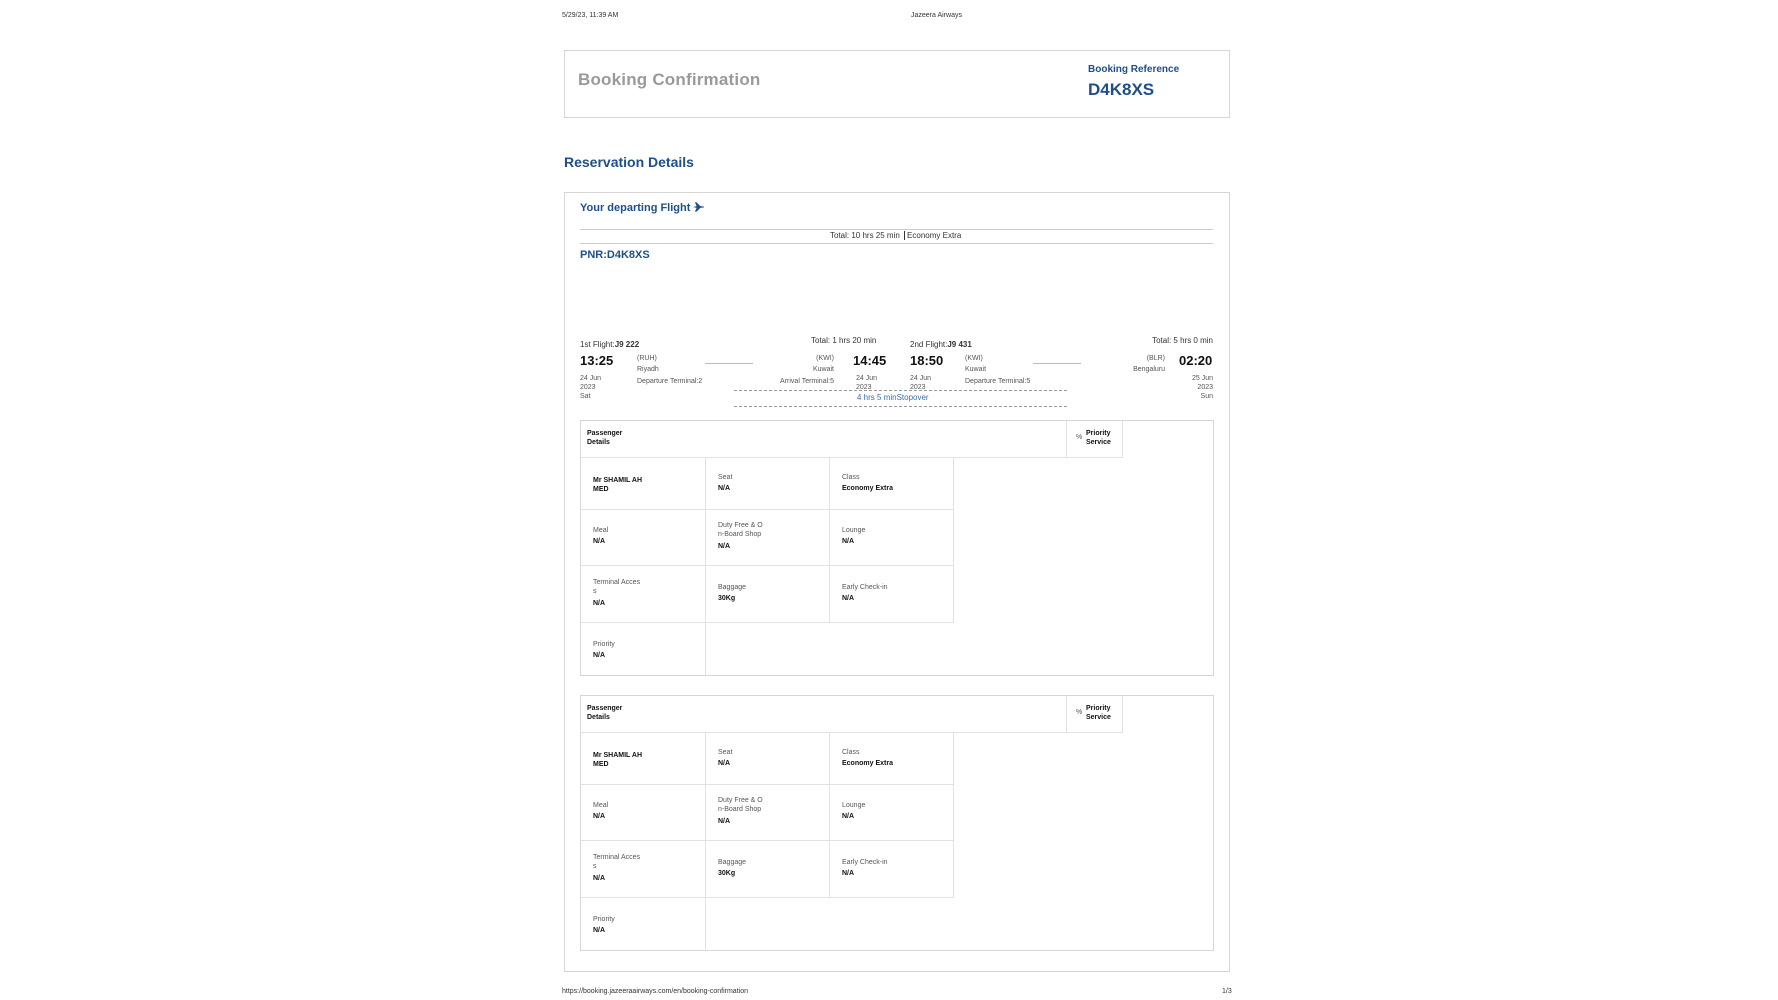 Image resolution: width=1778 pixels, height=1000 pixels. Describe the element at coordinates (669, 79) in the screenshot. I see `page-title: Booking Confirmation` at that location.